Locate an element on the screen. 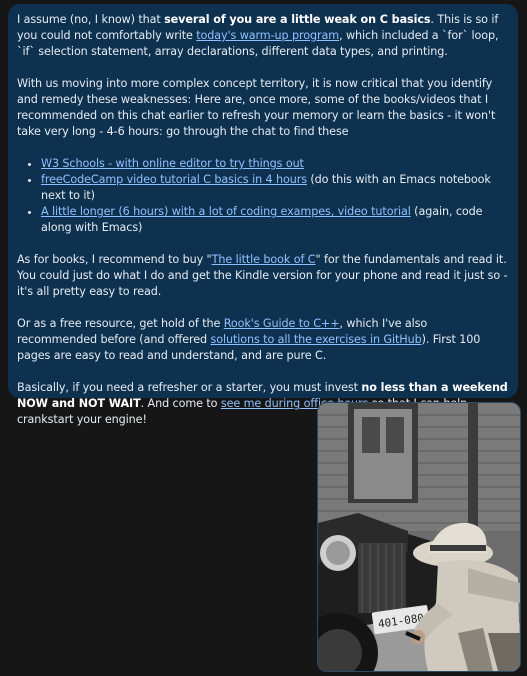  rooks-guide-link: Rook's Guide to C++ is located at coordinates (282, 323).